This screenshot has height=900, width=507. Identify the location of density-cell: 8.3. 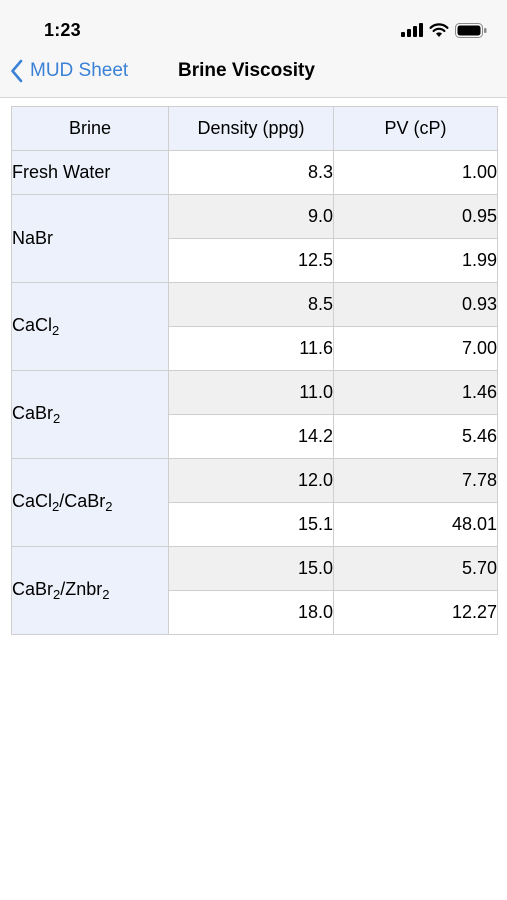
(251, 172).